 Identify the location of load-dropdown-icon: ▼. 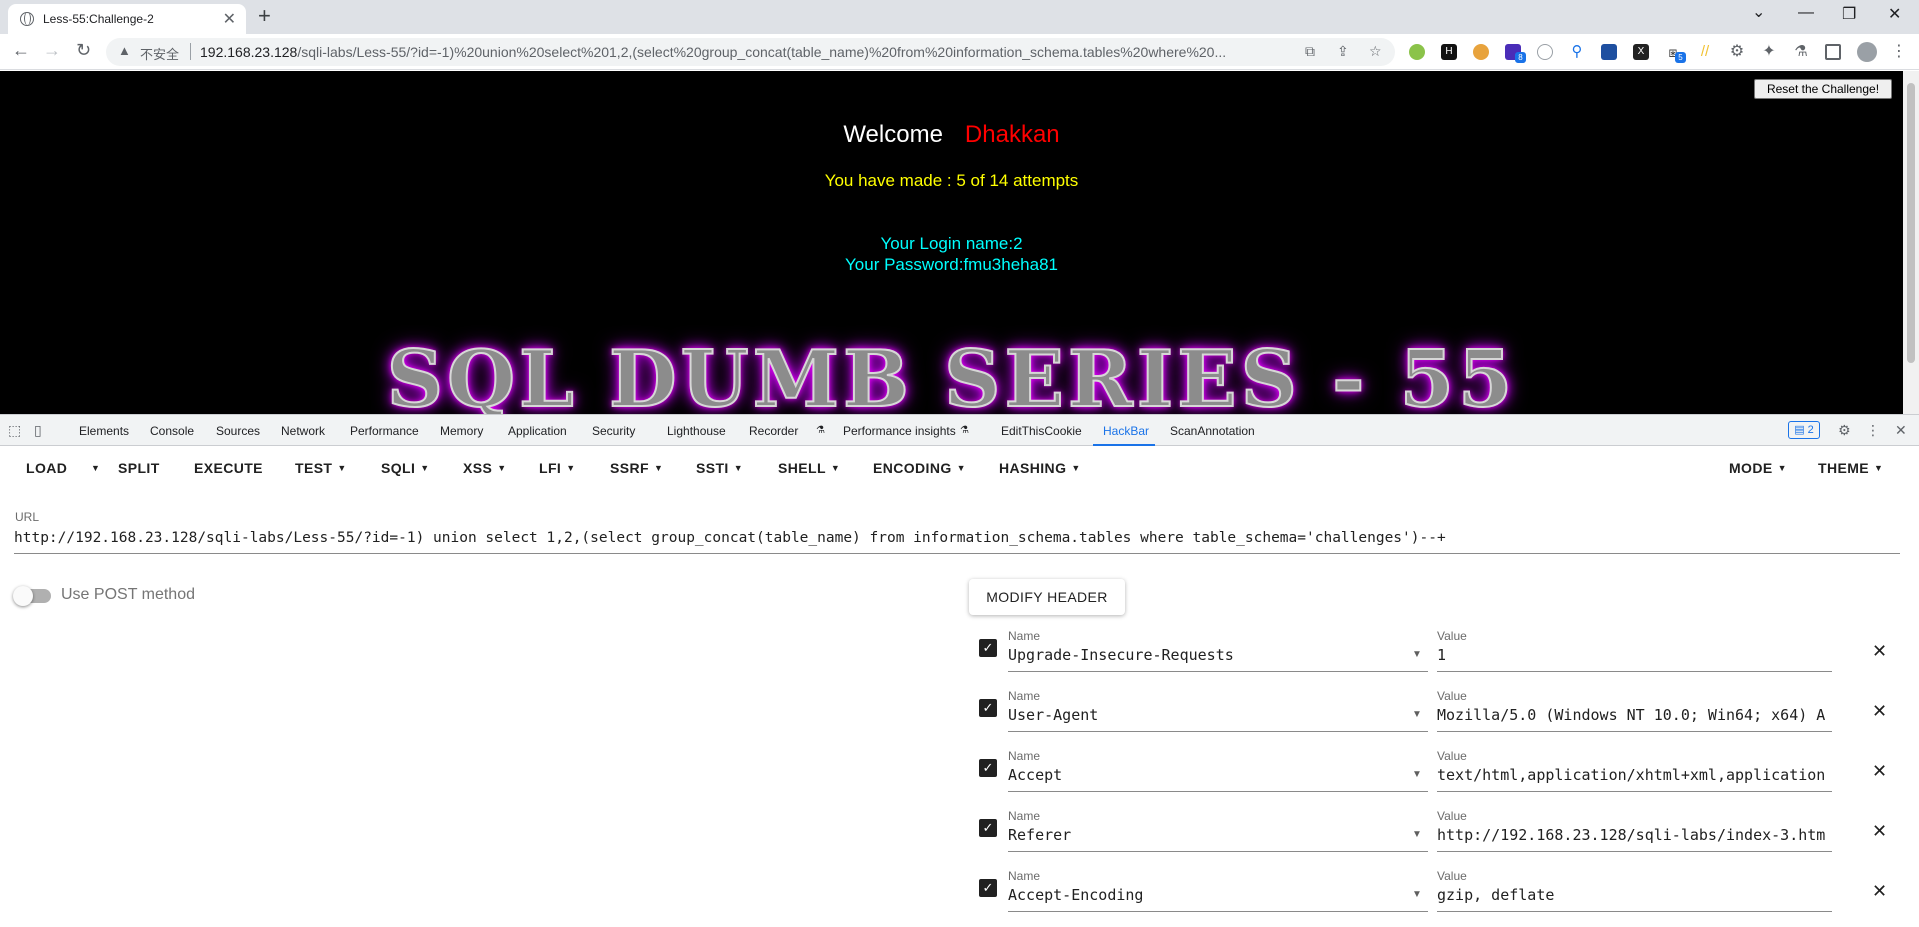
(93, 468).